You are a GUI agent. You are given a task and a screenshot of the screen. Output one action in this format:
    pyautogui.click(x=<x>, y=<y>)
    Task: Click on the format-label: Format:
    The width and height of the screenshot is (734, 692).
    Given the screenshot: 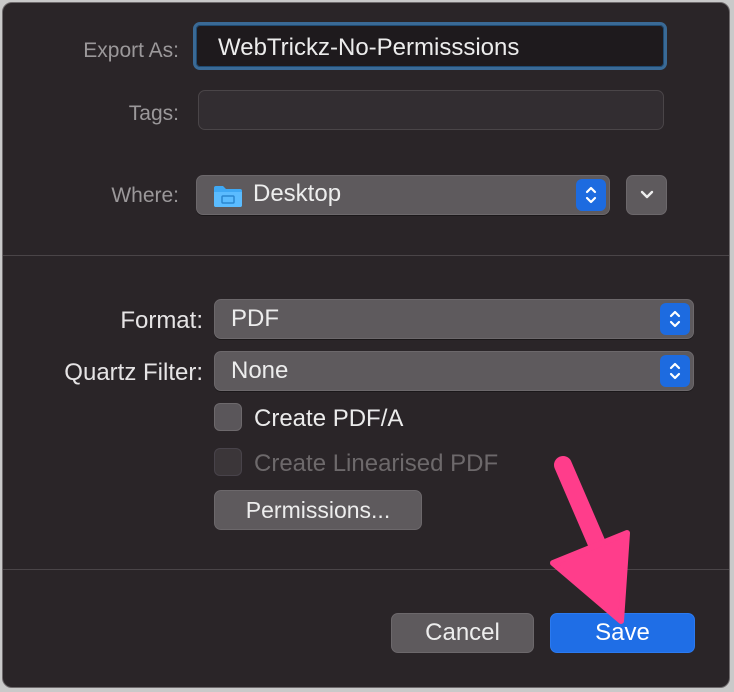 What is the action you would take?
    pyautogui.click(x=161, y=320)
    